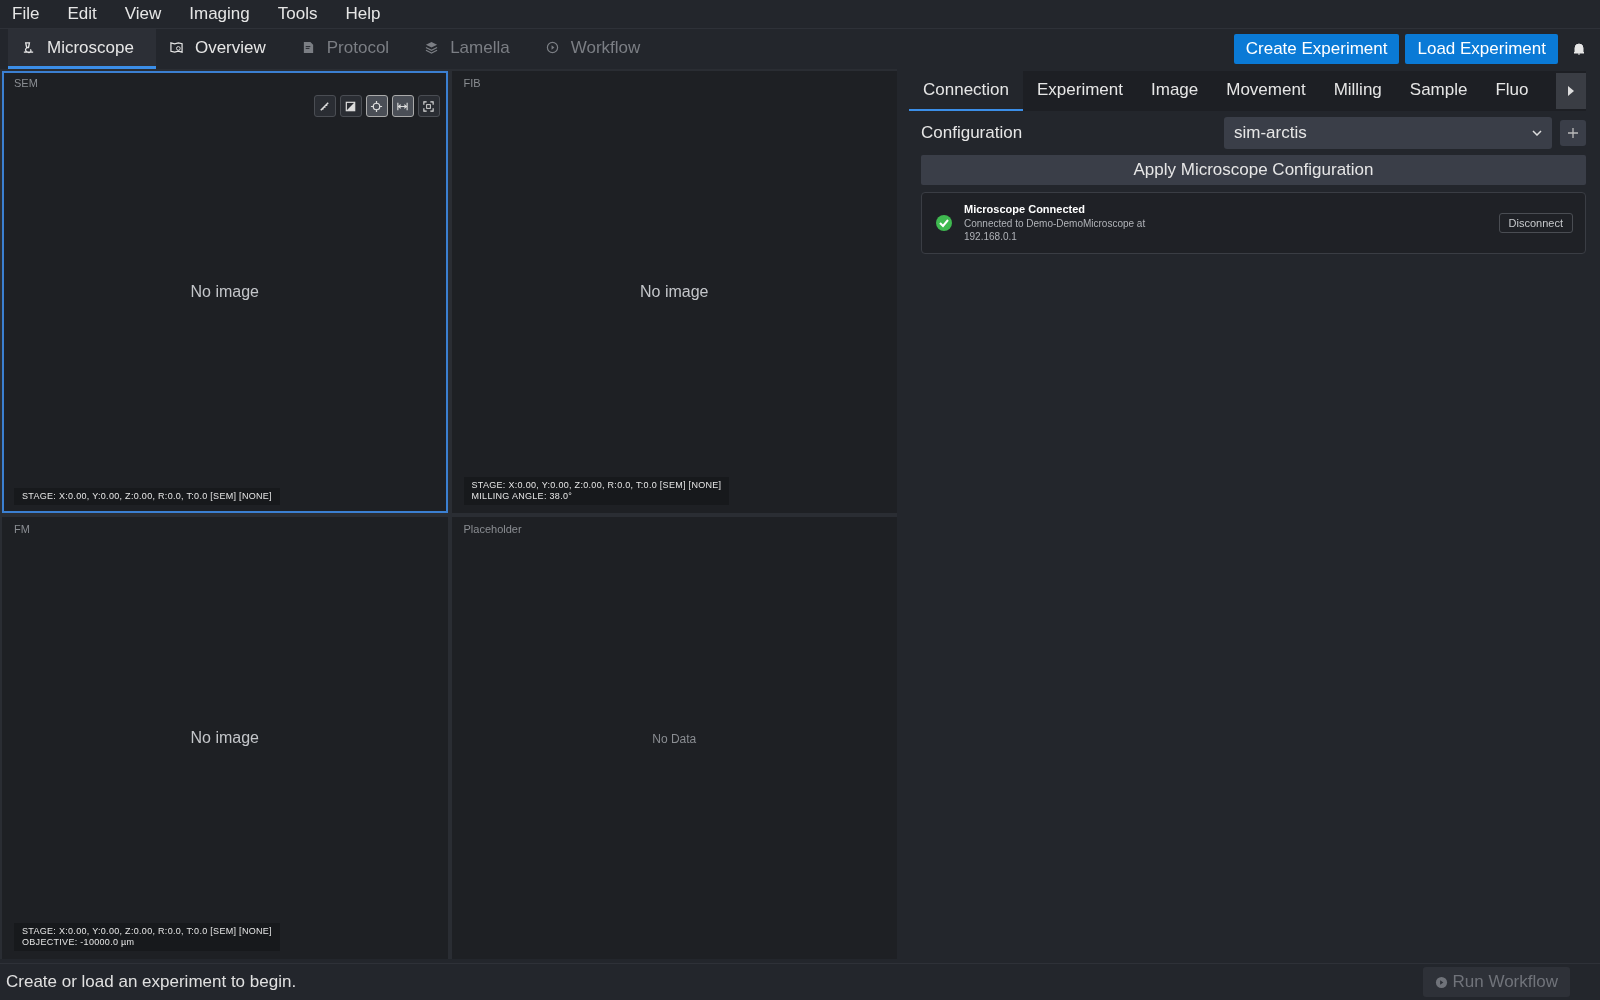  What do you see at coordinates (1253, 170) in the screenshot?
I see `apply-button: Apply Microscope Configuration` at bounding box center [1253, 170].